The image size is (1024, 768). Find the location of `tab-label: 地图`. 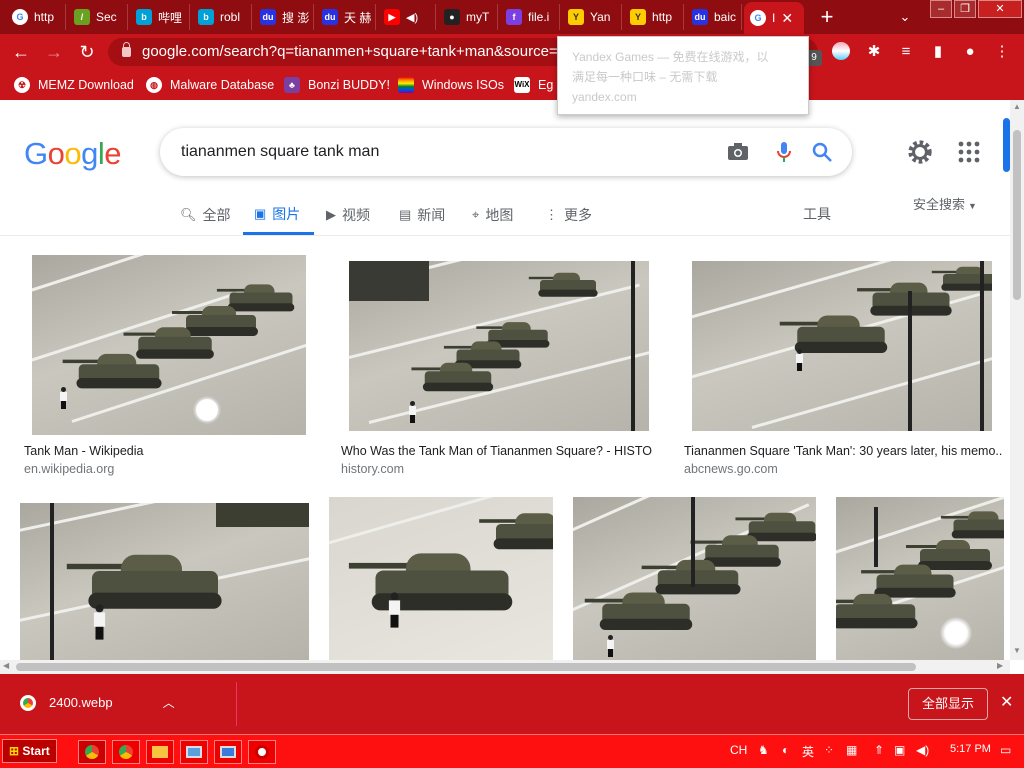

tab-label: 地图 is located at coordinates (499, 215).